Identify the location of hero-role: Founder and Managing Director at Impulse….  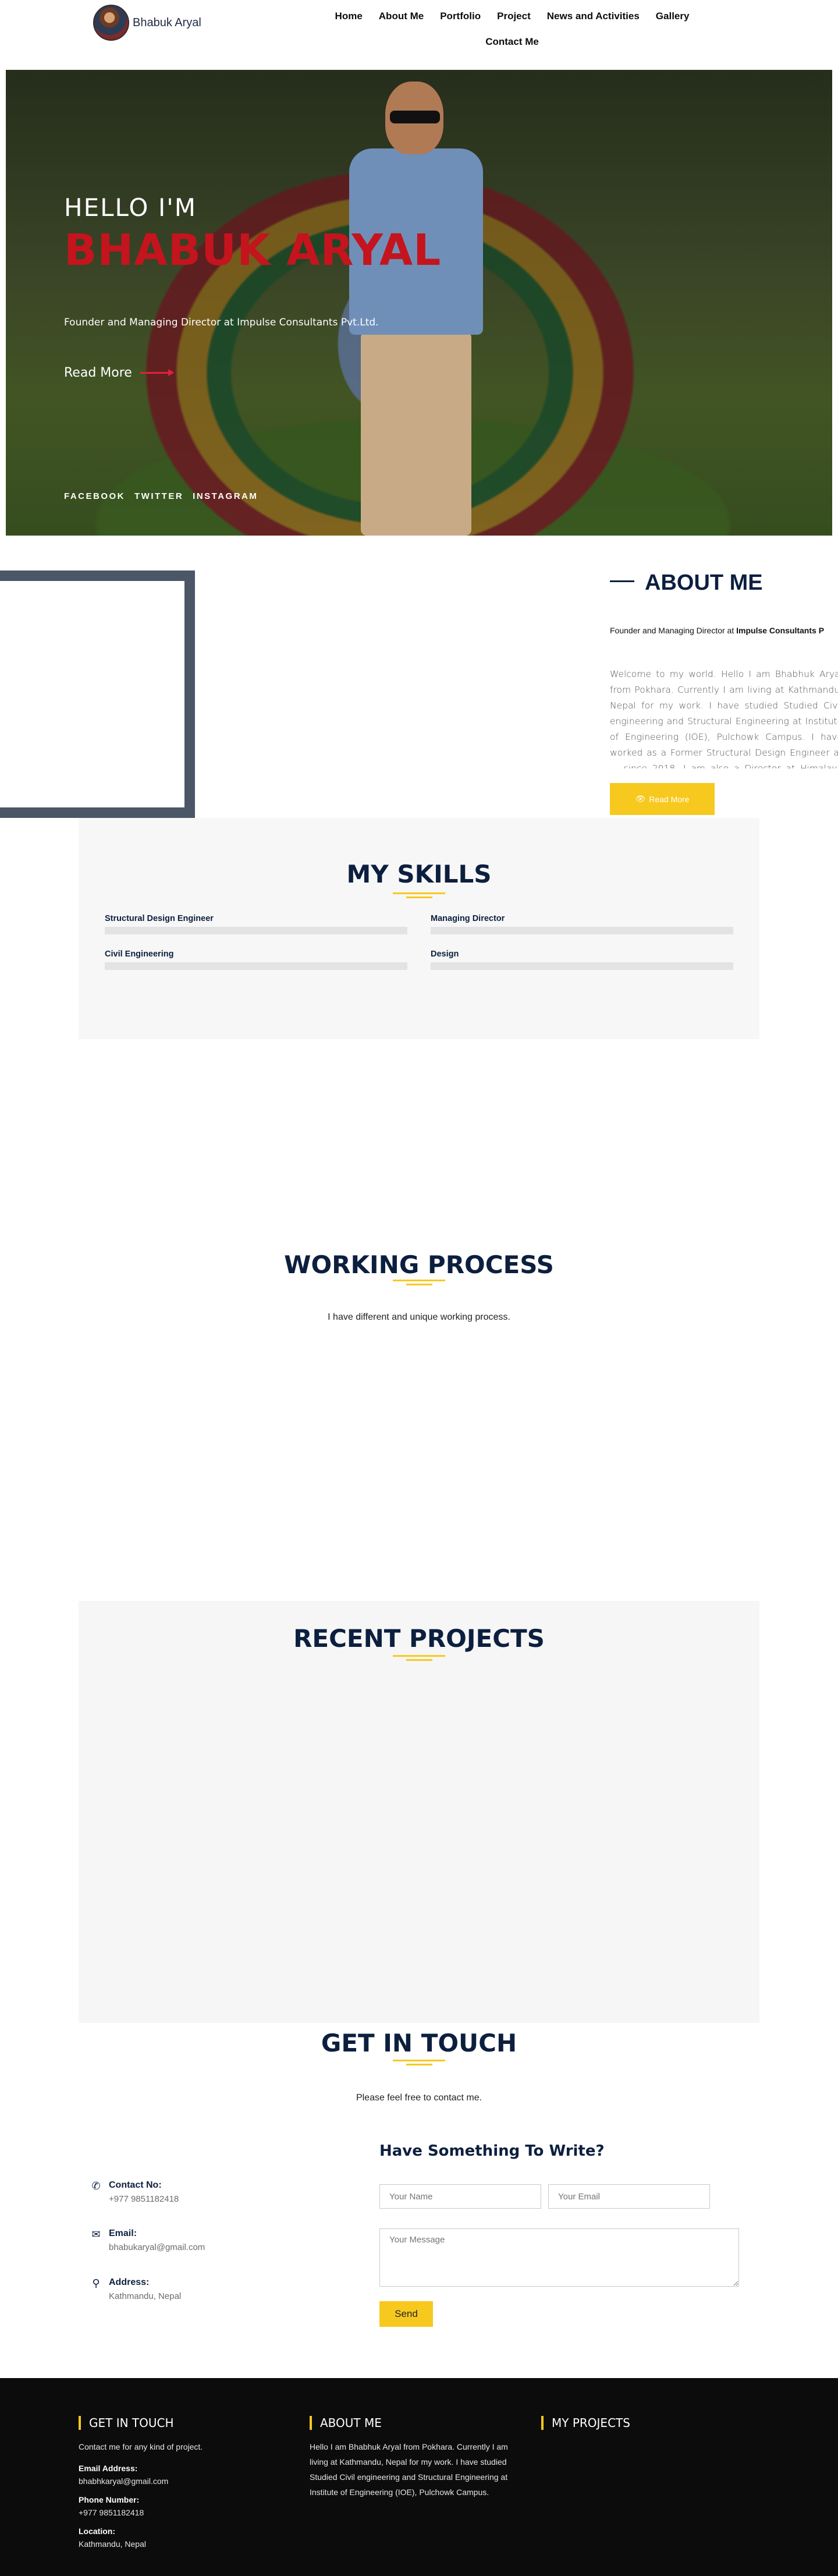
(221, 322).